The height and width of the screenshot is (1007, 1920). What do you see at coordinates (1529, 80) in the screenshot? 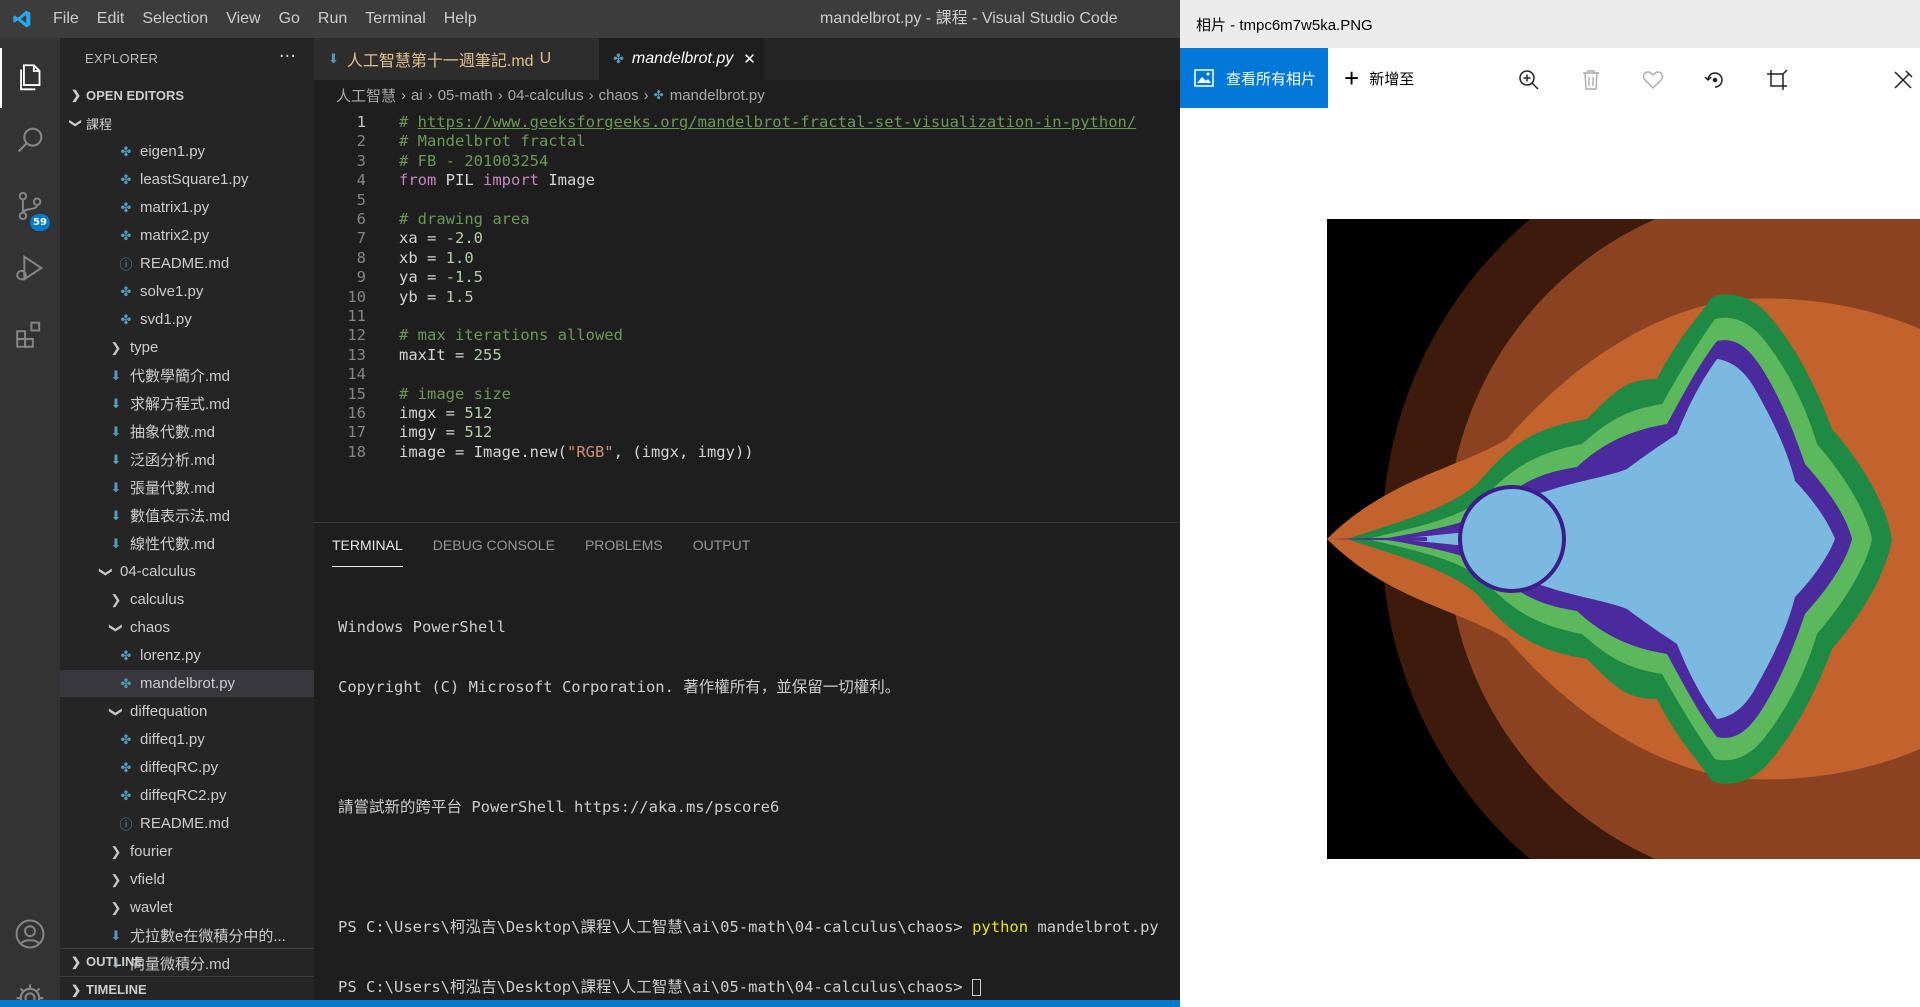
I see `zoom-in-icon` at bounding box center [1529, 80].